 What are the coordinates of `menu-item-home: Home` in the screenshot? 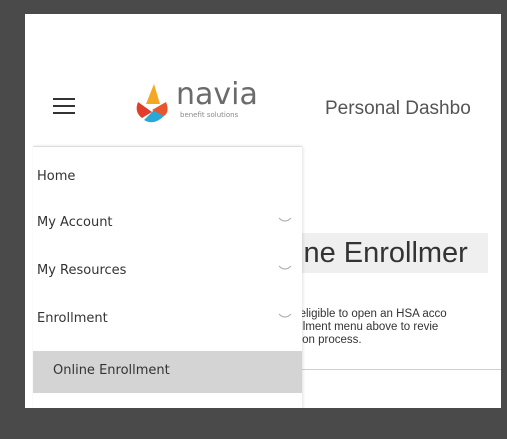 It's located at (167, 178).